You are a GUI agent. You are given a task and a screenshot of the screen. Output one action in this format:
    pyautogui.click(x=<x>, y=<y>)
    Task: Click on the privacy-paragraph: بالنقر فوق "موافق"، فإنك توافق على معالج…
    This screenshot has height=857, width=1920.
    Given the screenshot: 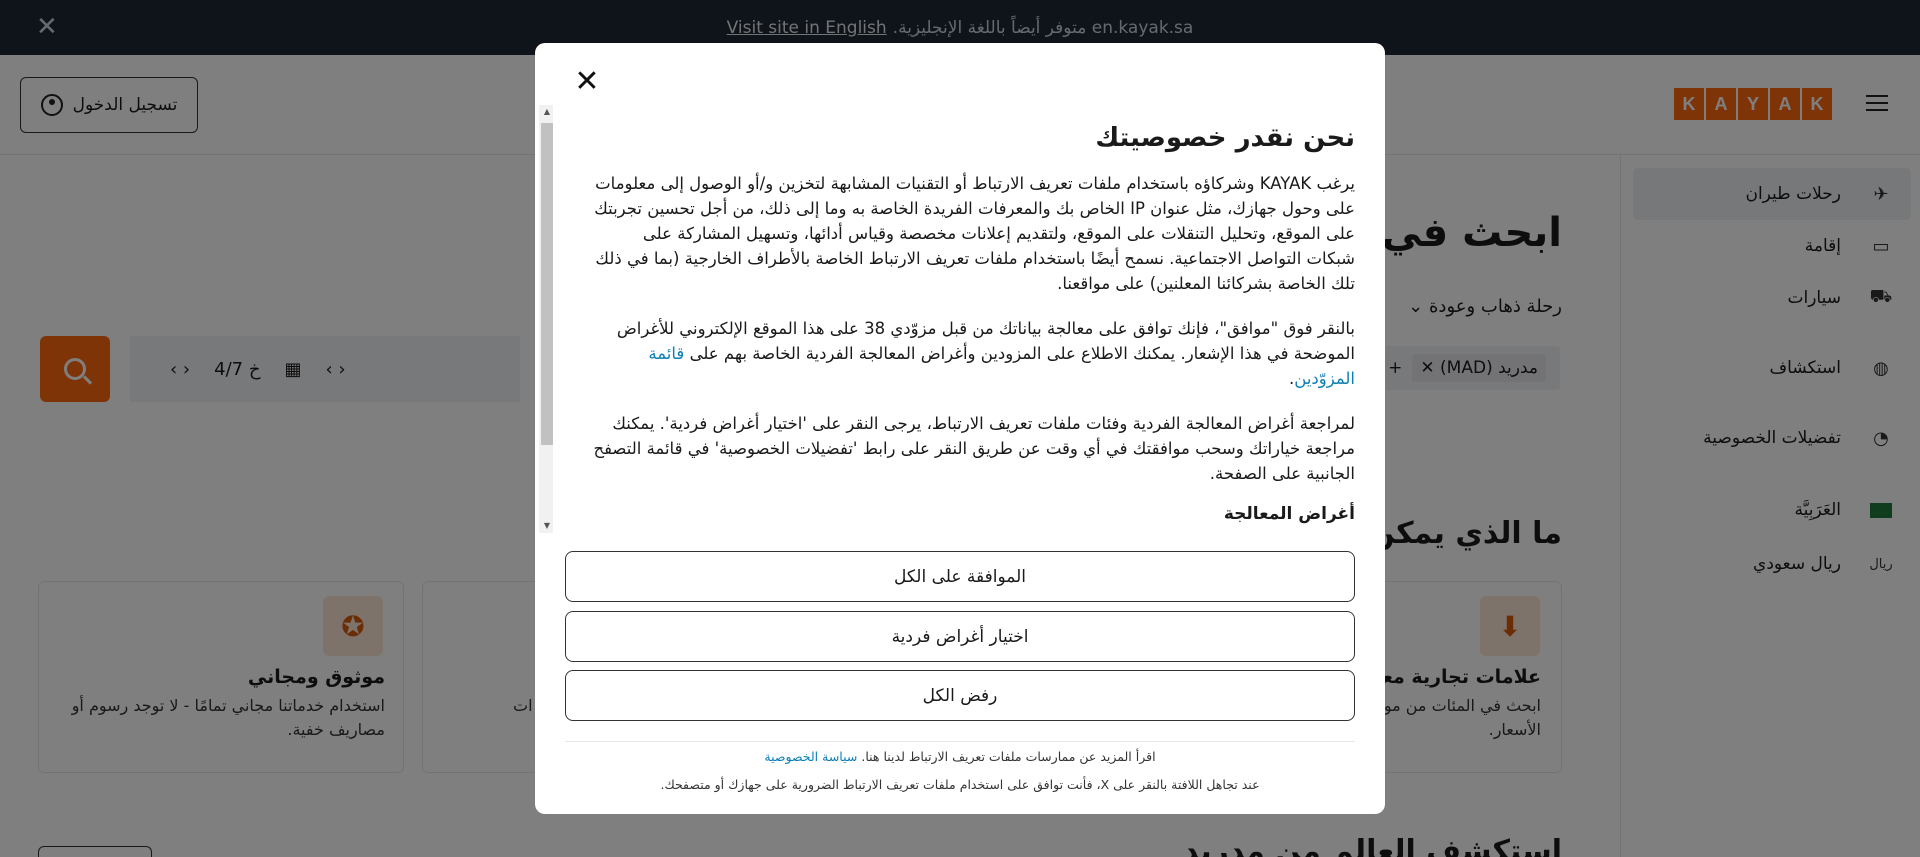 What is the action you would take?
    pyautogui.click(x=985, y=353)
    